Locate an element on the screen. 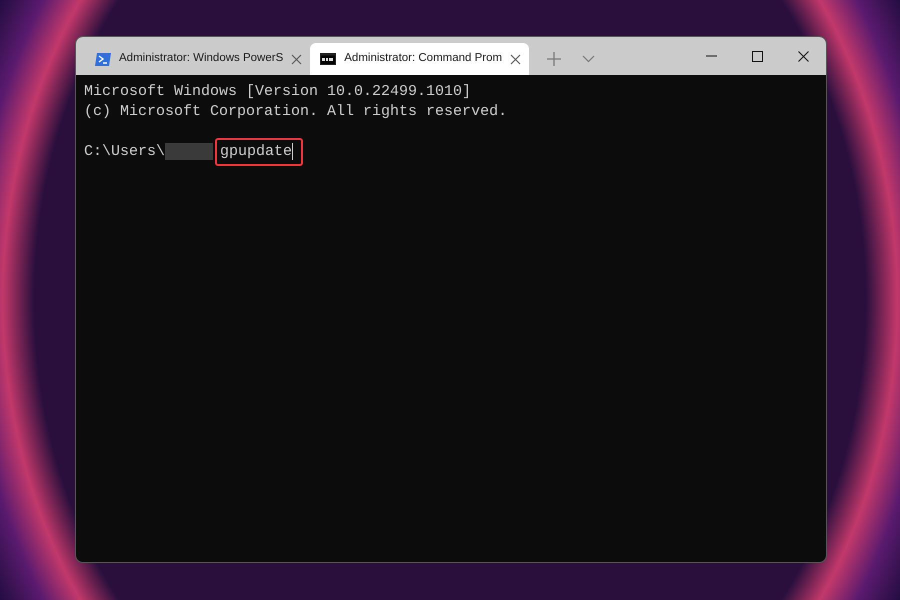 Image resolution: width=900 pixels, height=600 pixels. console-line: Microsoft Windows [Version 10.0.22499.1010] is located at coordinates (278, 92).